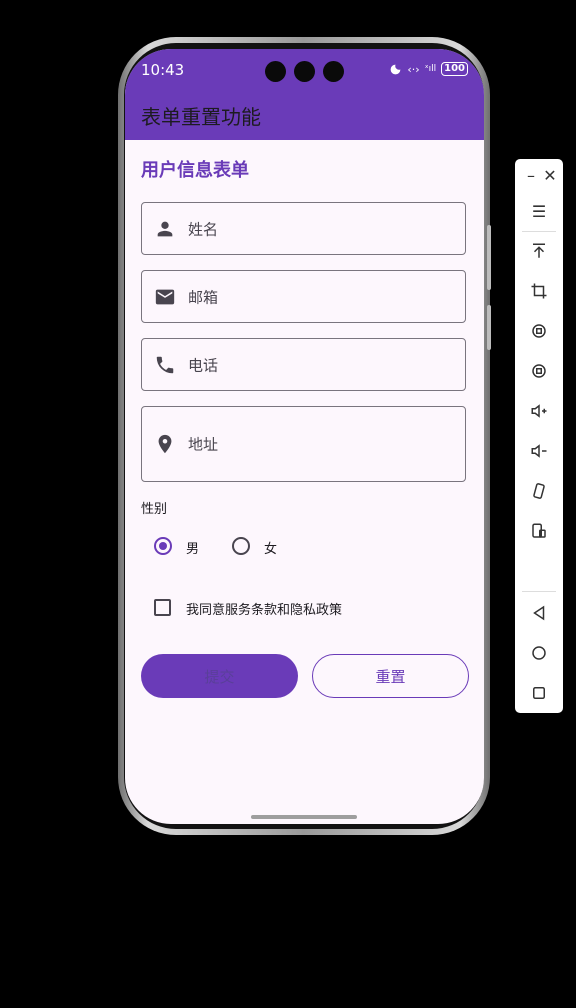 This screenshot has width=576, height=1008. Describe the element at coordinates (539, 291) in the screenshot. I see `crop-icon` at that location.